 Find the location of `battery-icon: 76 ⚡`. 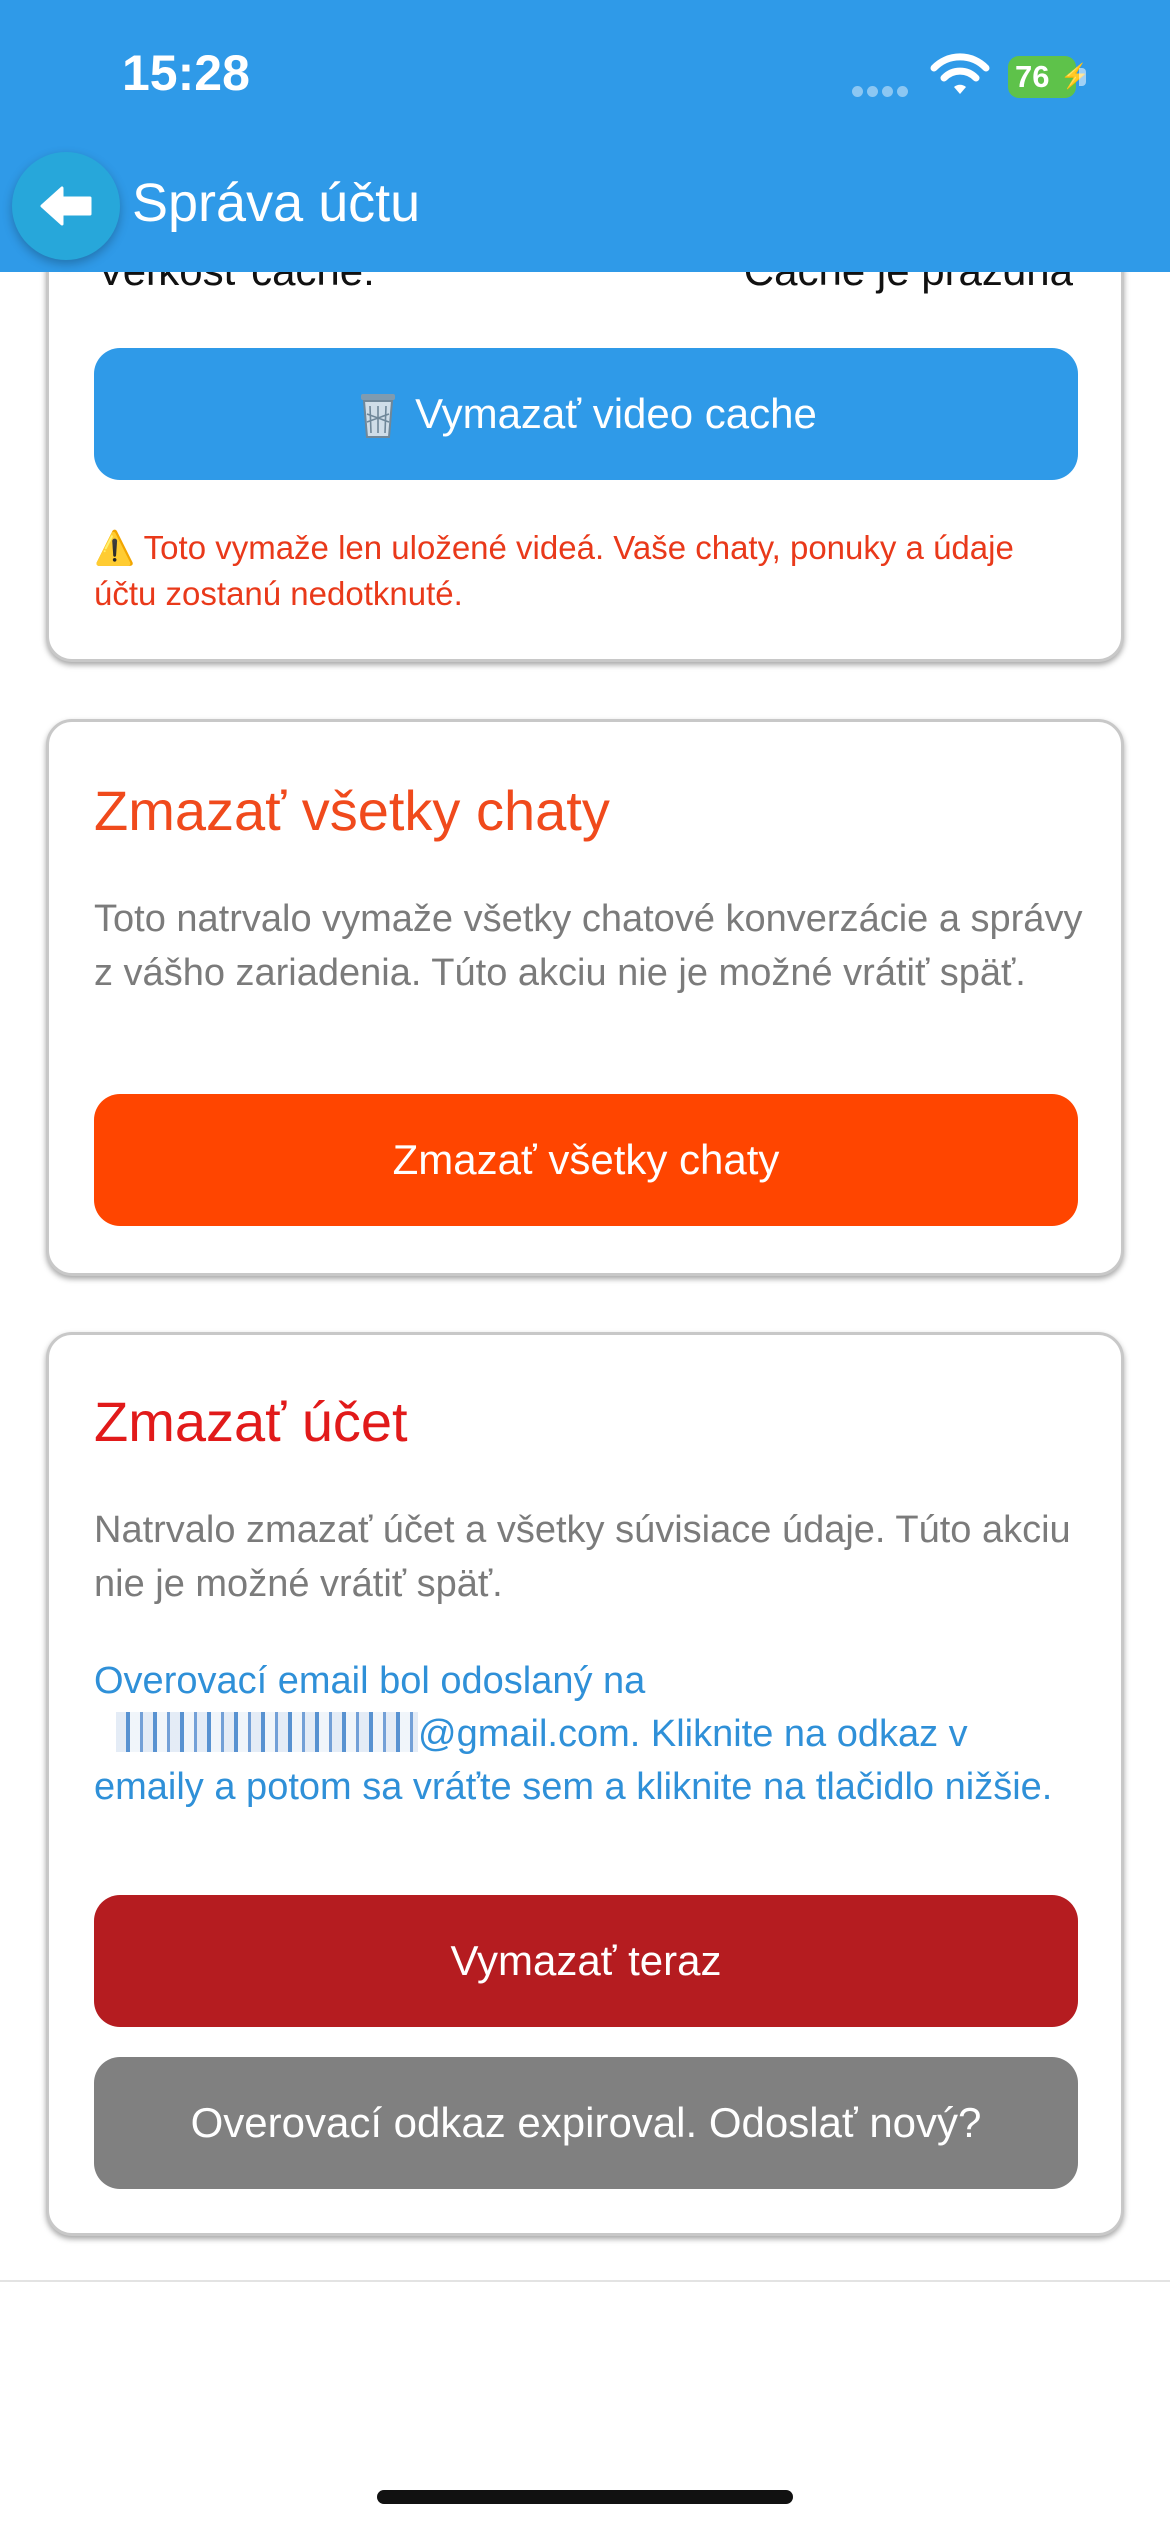

battery-icon: 76 ⚡ is located at coordinates (1049, 77).